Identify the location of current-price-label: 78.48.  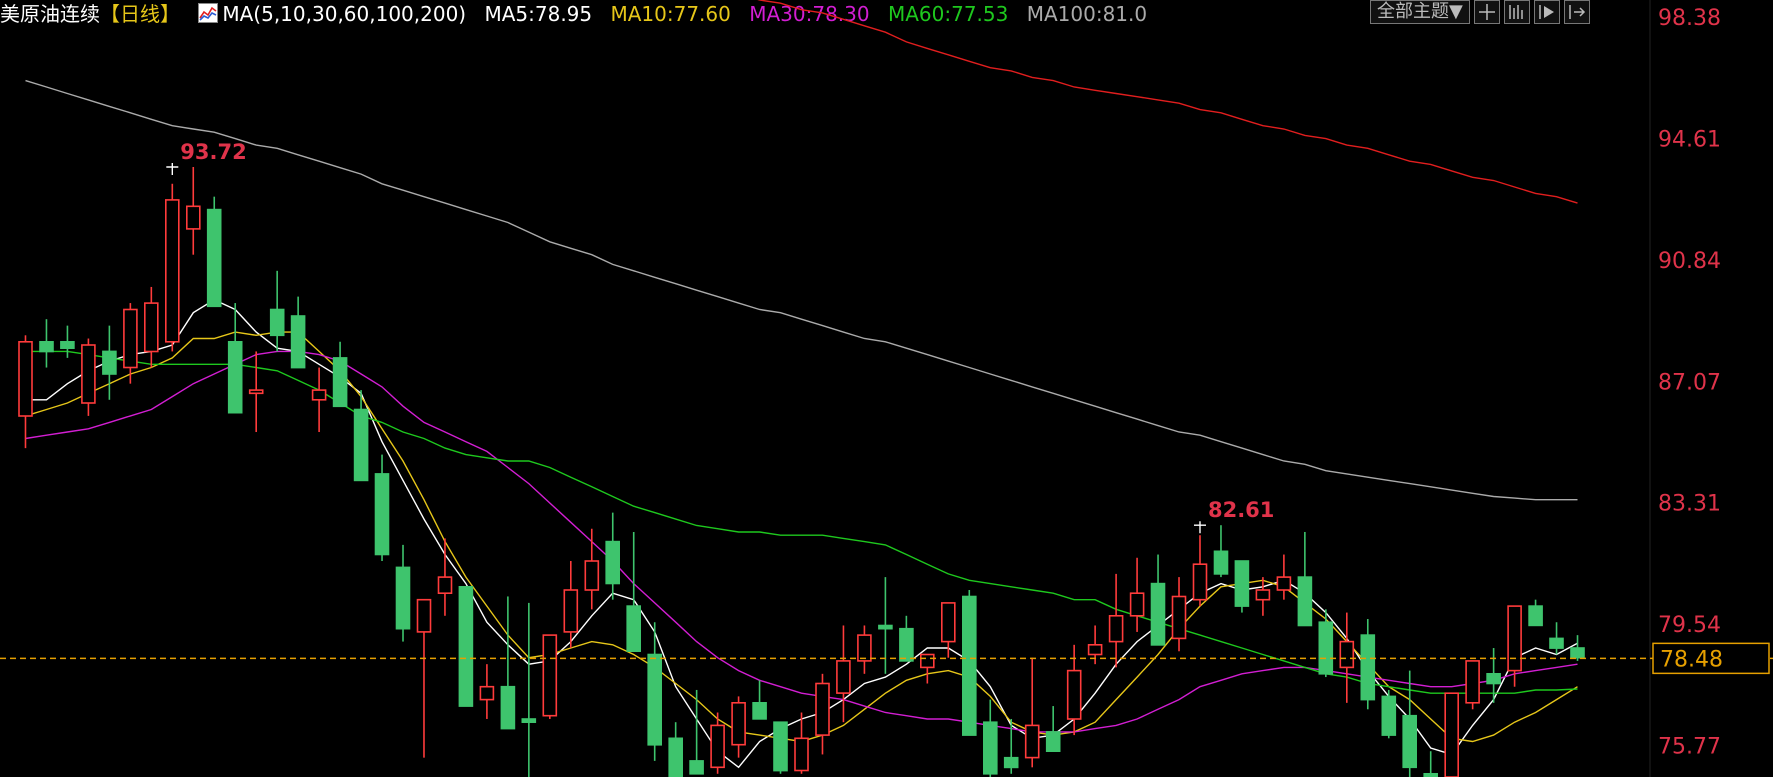
(1691, 659).